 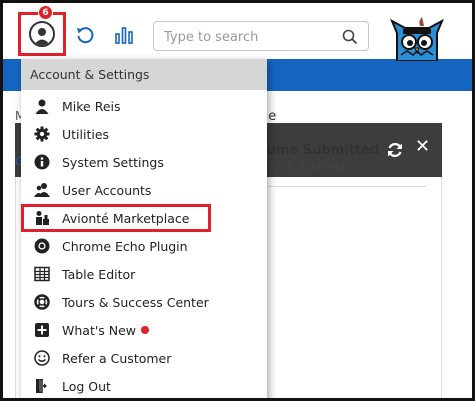 What do you see at coordinates (42, 386) in the screenshot?
I see `logout-icon` at bounding box center [42, 386].